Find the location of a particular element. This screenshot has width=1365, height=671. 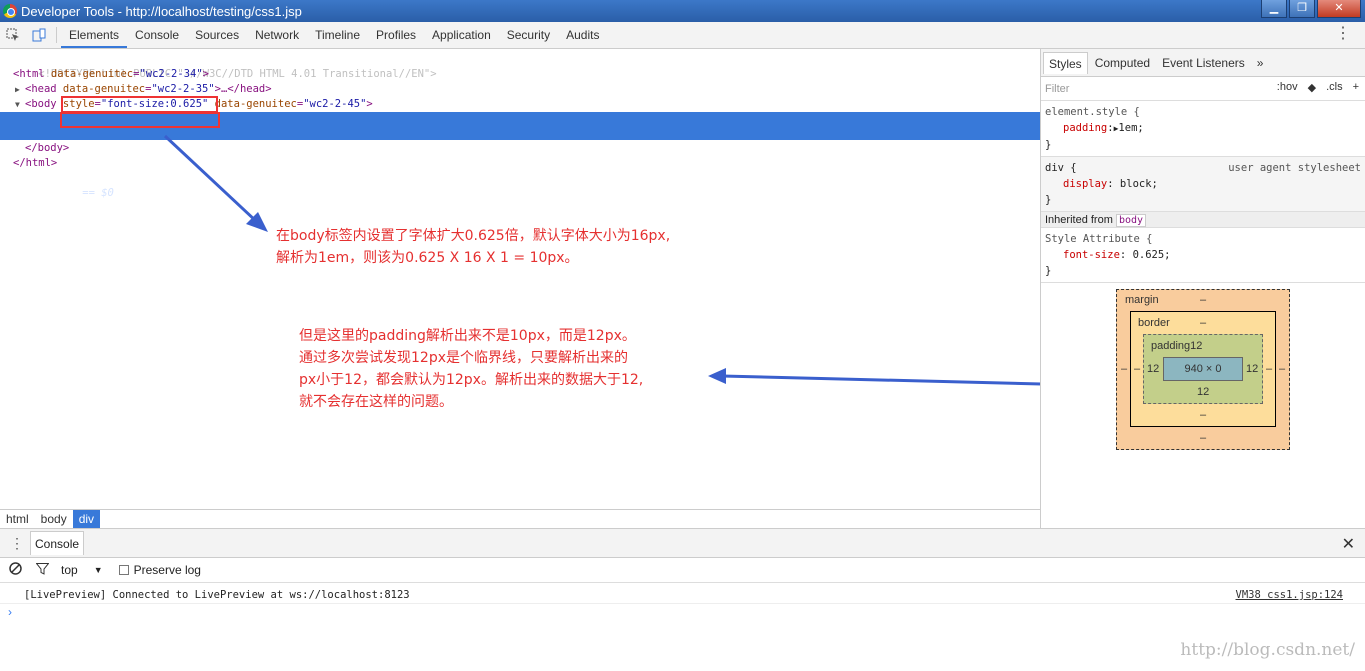

tab-audits: Audits is located at coordinates (582, 35).